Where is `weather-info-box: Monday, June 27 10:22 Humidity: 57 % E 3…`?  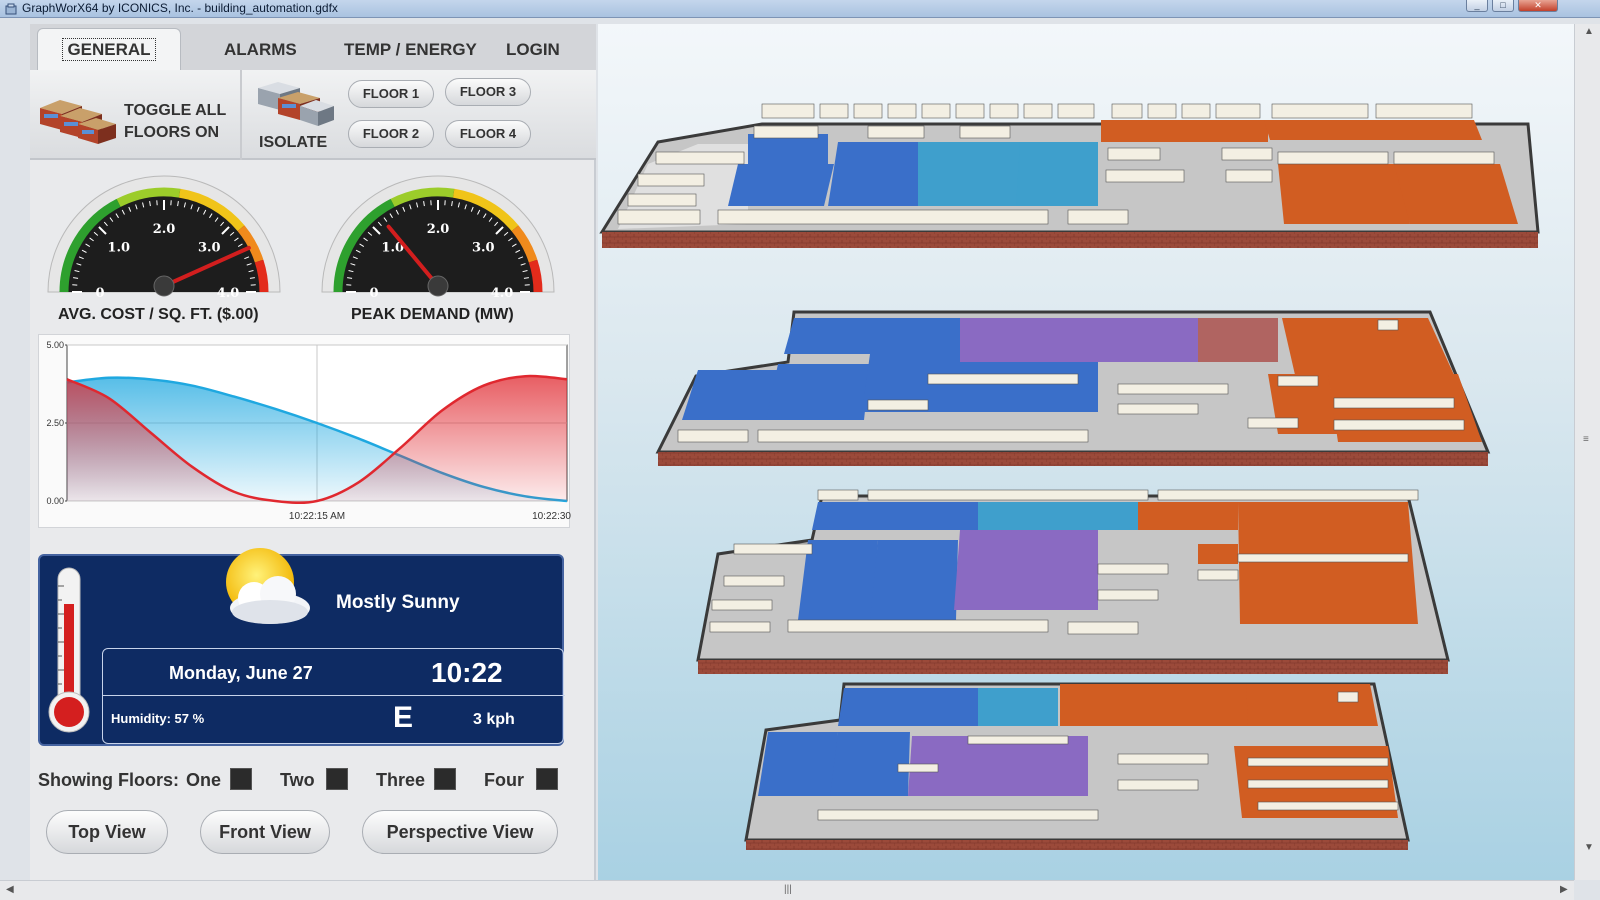 weather-info-box: Monday, June 27 10:22 Humidity: 57 % E 3… is located at coordinates (333, 696).